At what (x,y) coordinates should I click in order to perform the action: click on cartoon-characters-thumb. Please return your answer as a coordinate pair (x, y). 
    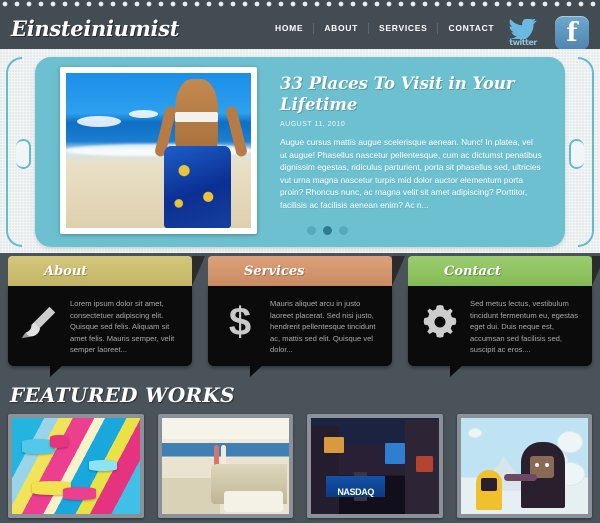
    Looking at the image, I should click on (524, 466).